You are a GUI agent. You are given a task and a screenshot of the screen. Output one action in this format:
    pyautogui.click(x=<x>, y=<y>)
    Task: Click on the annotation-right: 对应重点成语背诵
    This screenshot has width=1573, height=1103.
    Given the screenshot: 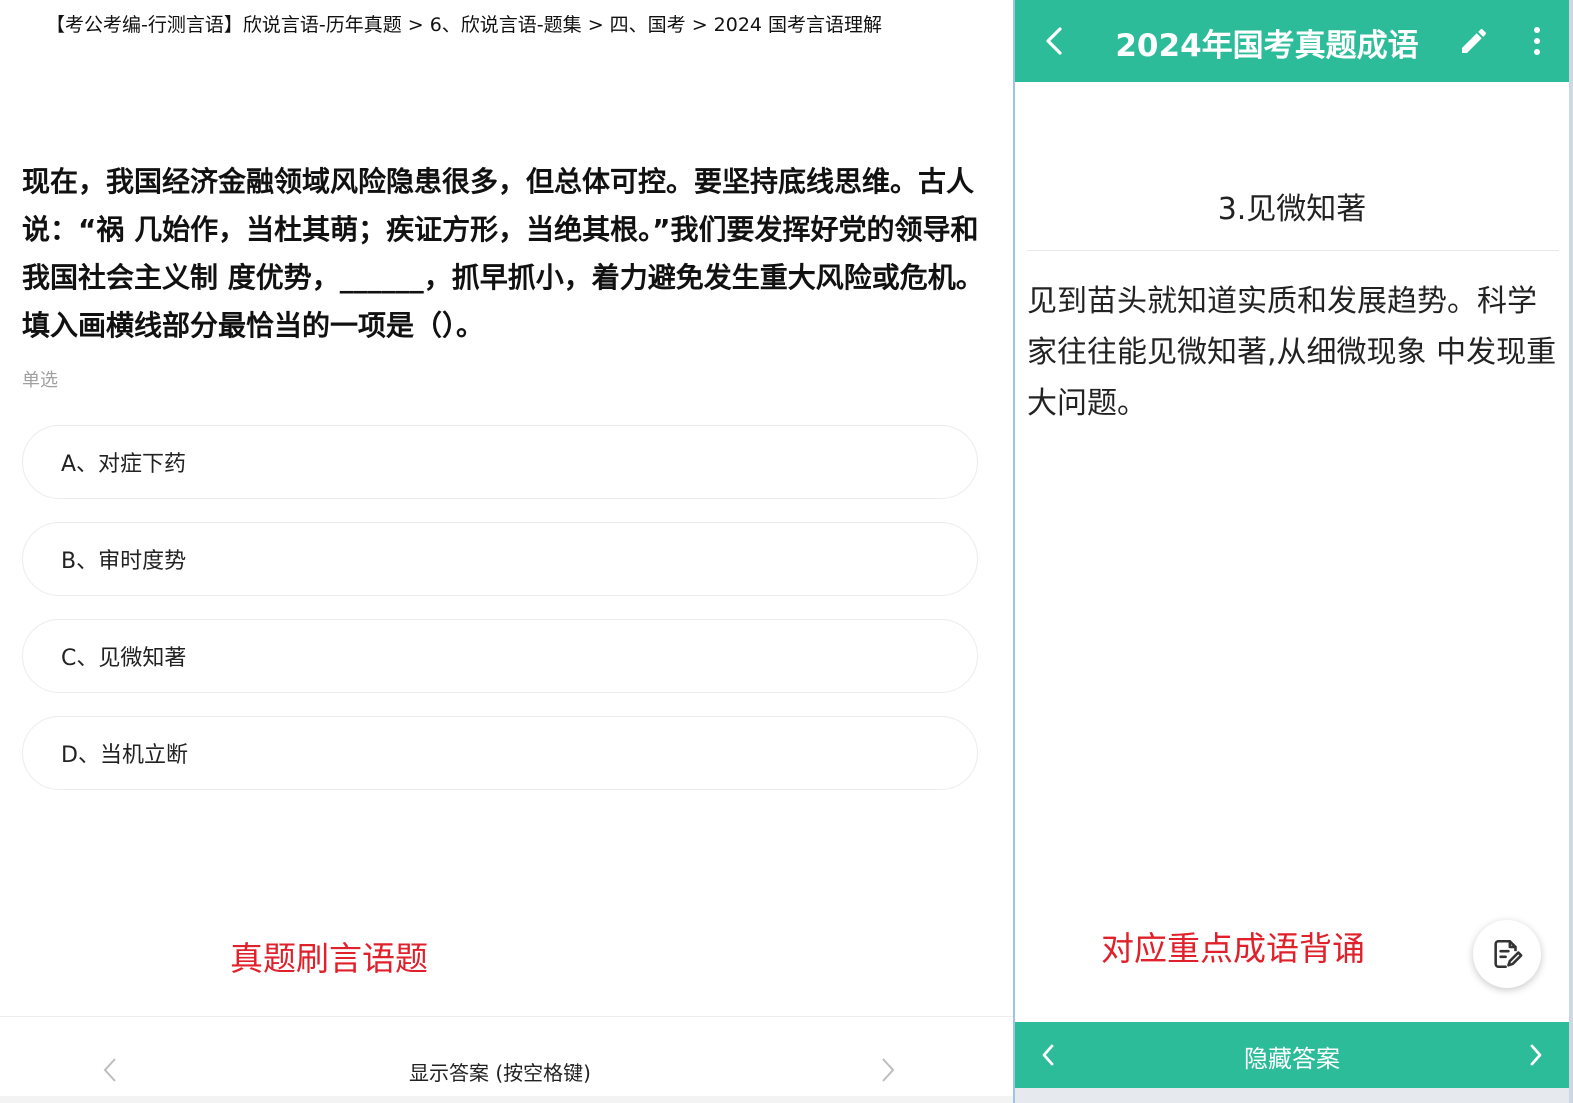 What is the action you would take?
    pyautogui.click(x=1233, y=948)
    